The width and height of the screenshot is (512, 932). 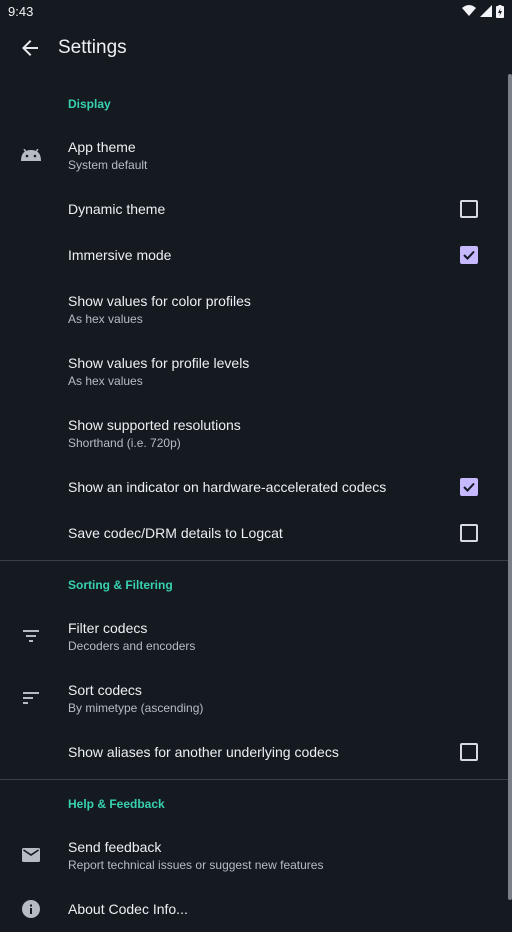 I want to click on pref-logcat: Save codec/DRM details to Logcat, so click(x=254, y=533).